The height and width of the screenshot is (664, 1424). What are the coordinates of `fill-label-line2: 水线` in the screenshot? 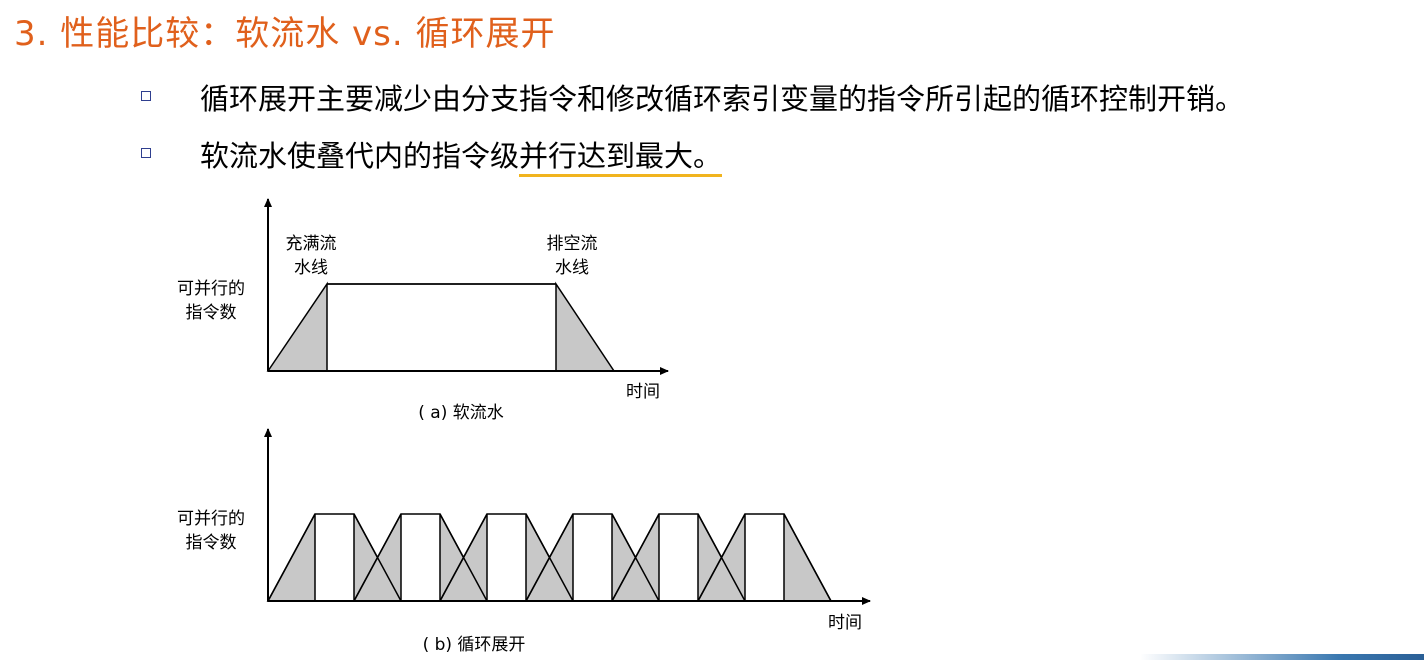 It's located at (311, 268).